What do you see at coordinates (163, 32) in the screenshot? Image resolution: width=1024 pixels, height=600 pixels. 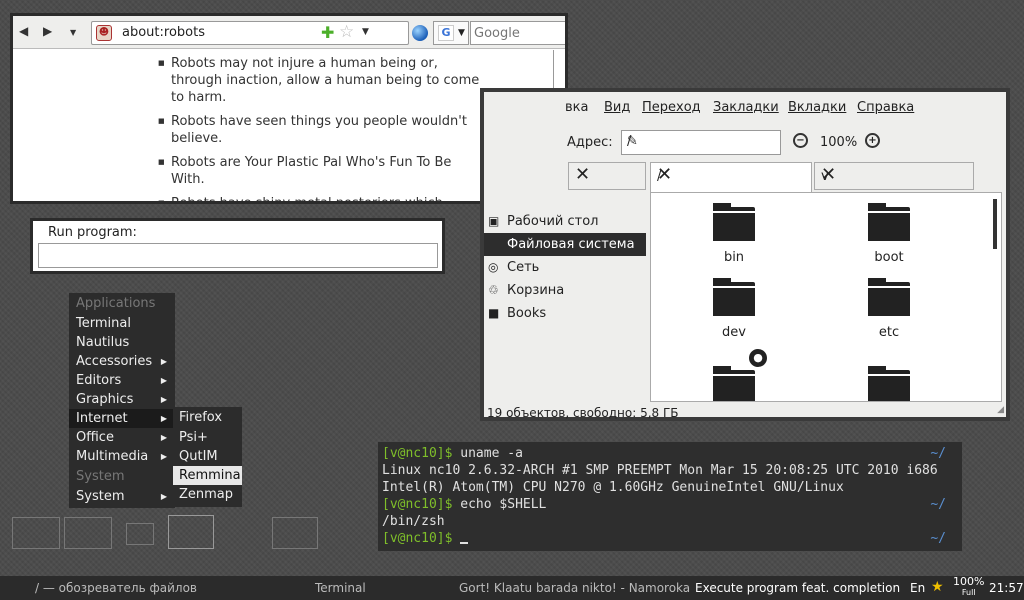 I see `url-text: about:robots` at bounding box center [163, 32].